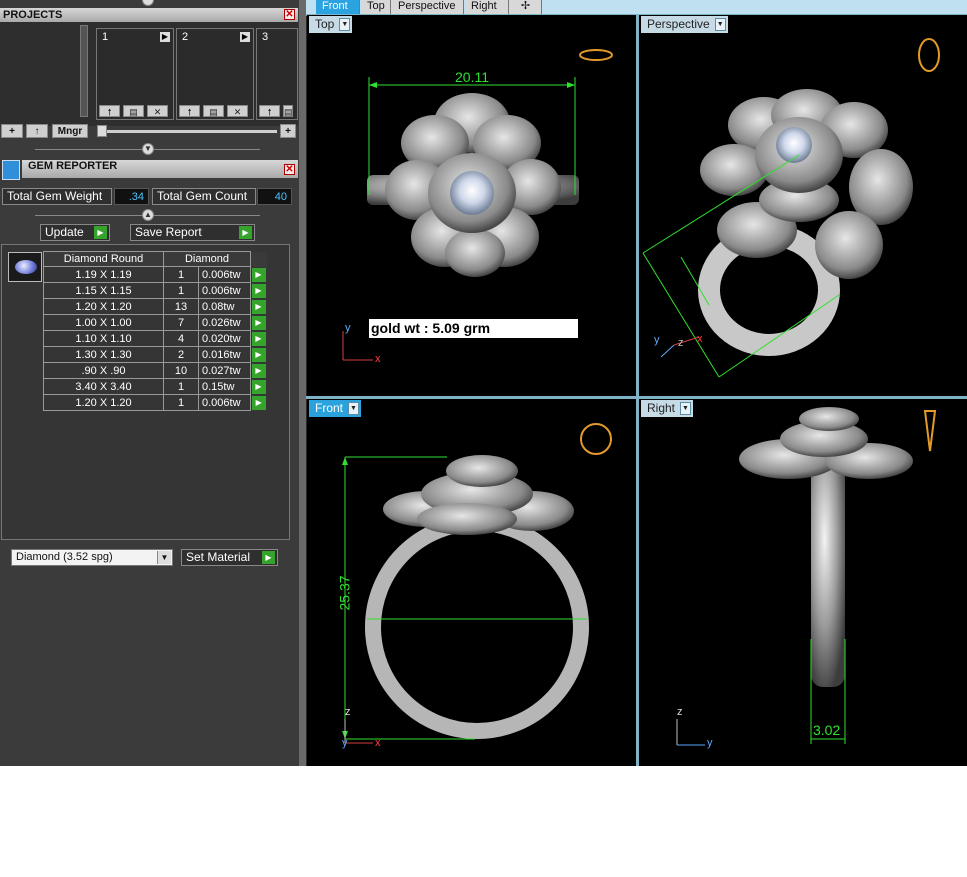 The width and height of the screenshot is (967, 877). What do you see at coordinates (155, 370) in the screenshot?
I see `table-row: .90 X .90 10 0.027tw ▶` at bounding box center [155, 370].